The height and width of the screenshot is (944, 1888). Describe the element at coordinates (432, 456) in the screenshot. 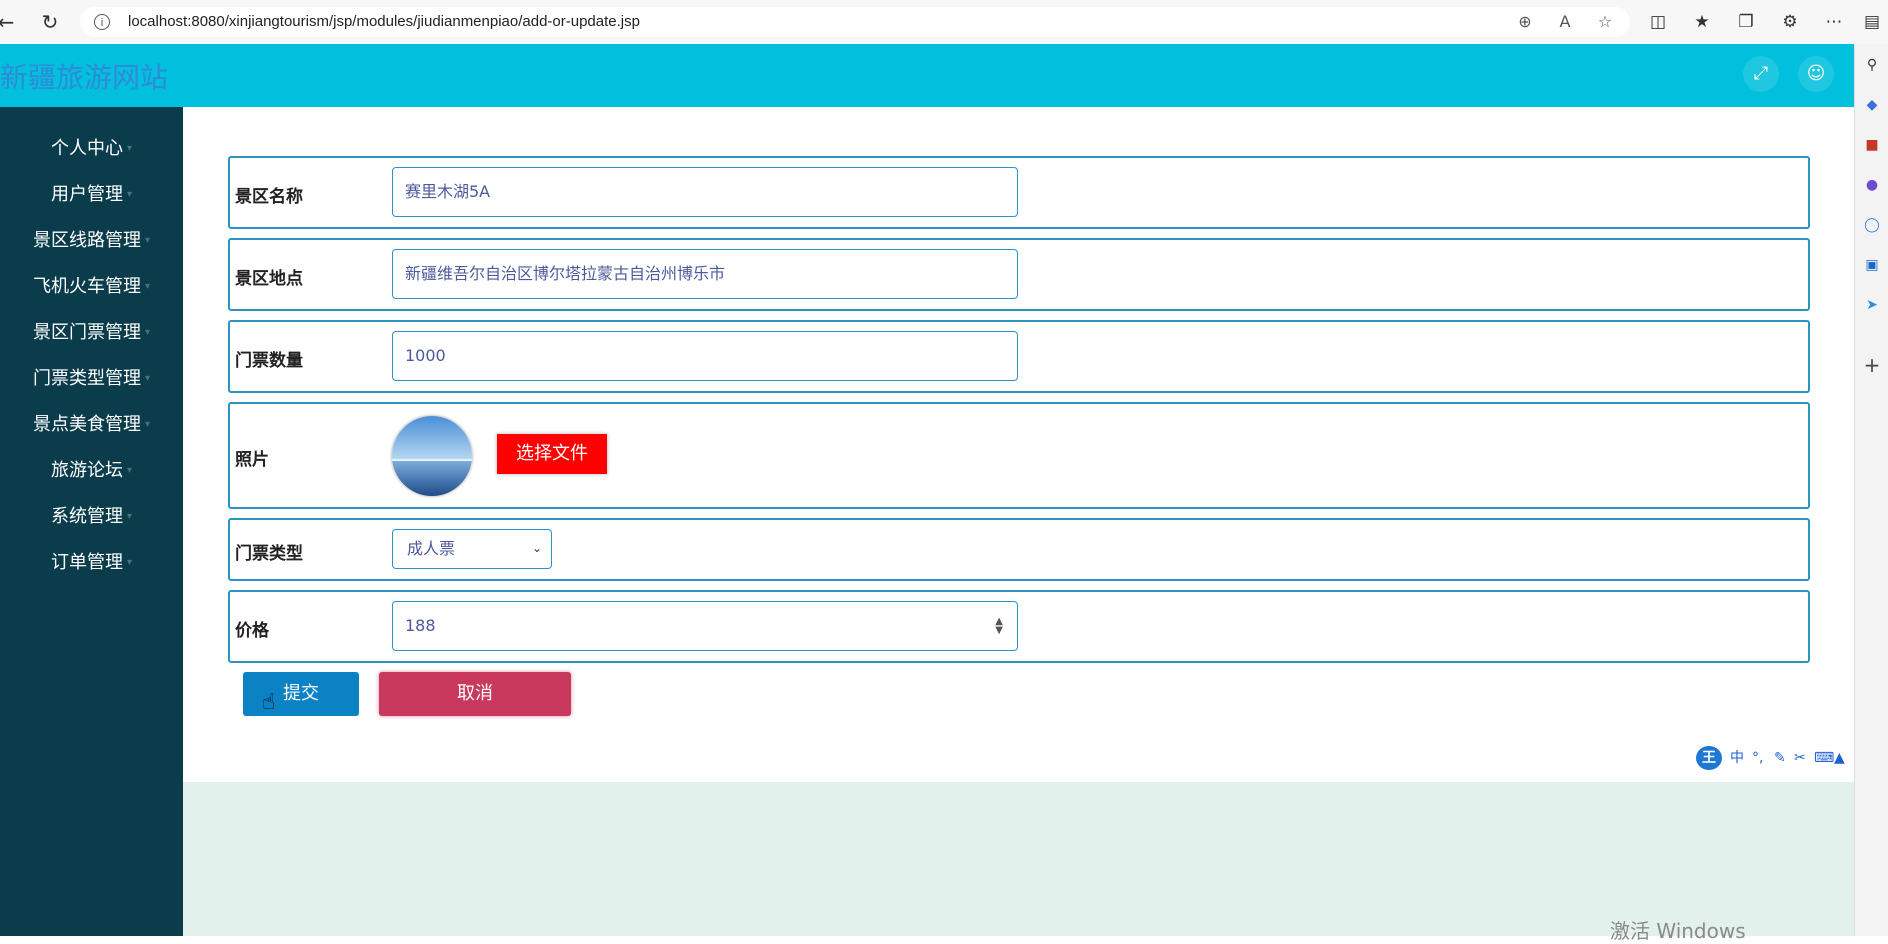

I see `photo-thumbnail` at that location.